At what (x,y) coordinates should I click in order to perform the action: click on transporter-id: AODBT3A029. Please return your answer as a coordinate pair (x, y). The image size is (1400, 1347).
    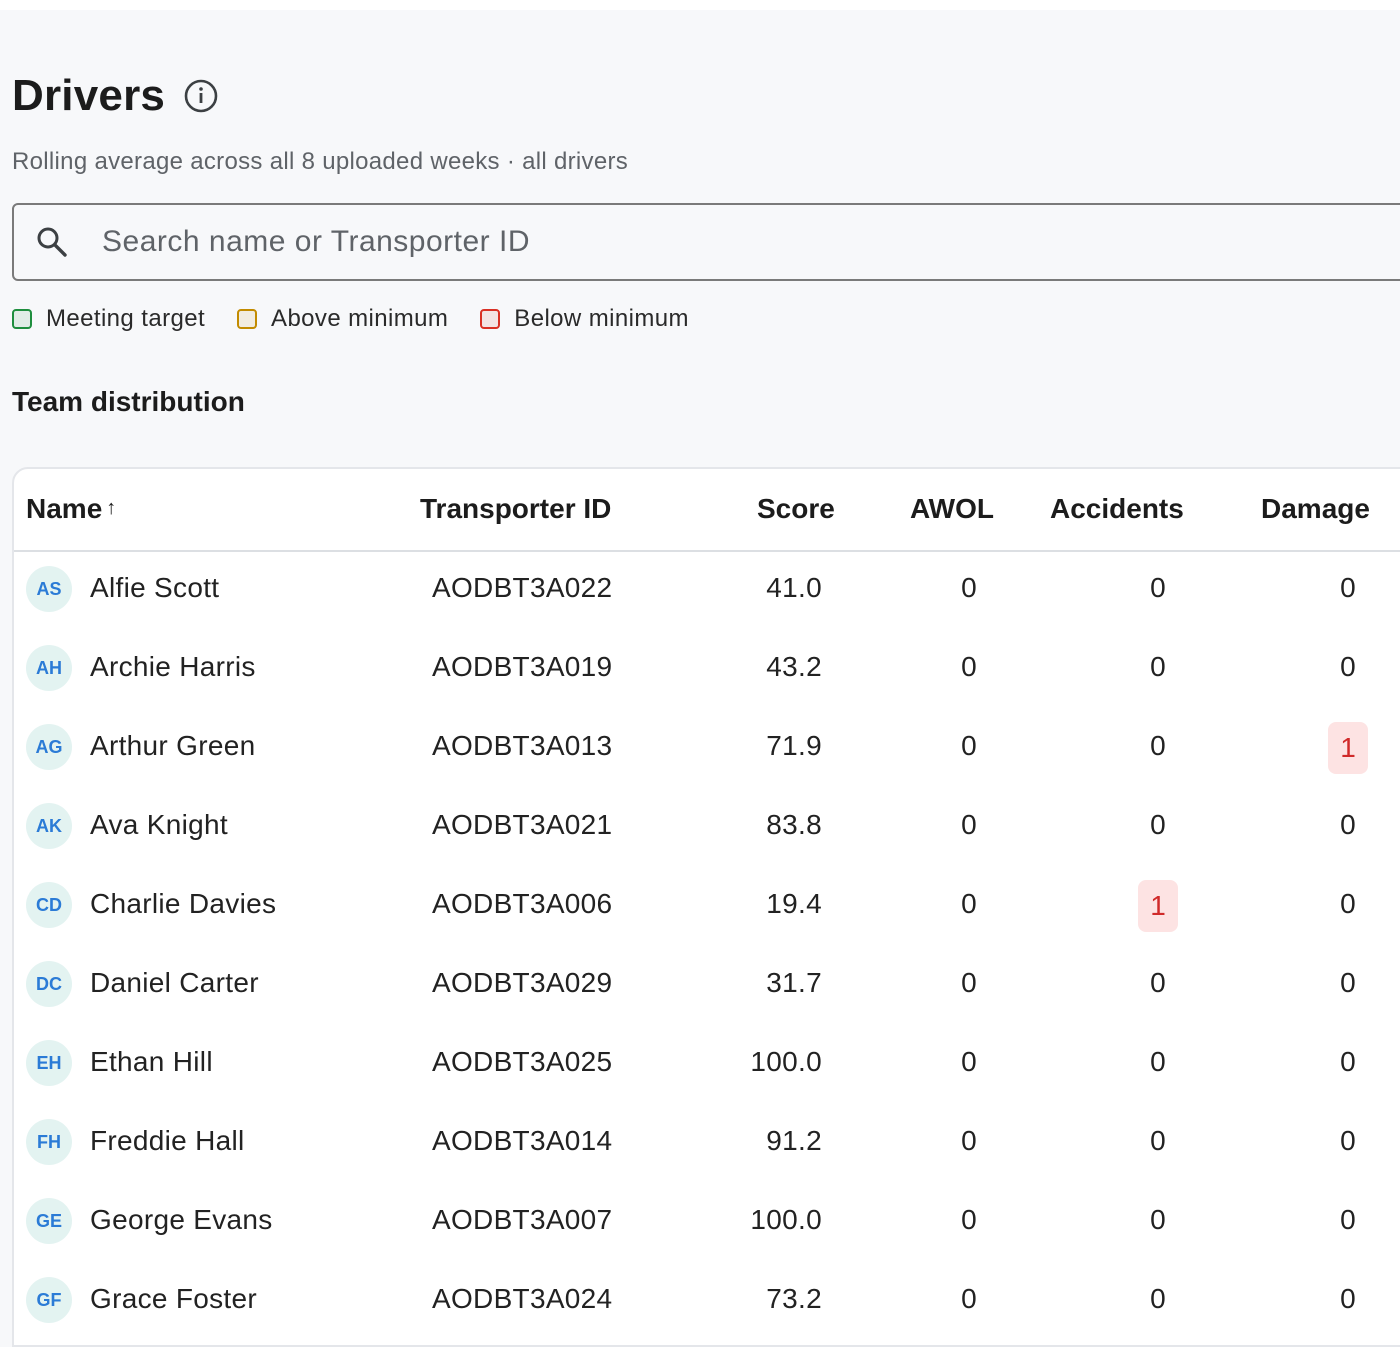
    Looking at the image, I should click on (522, 982).